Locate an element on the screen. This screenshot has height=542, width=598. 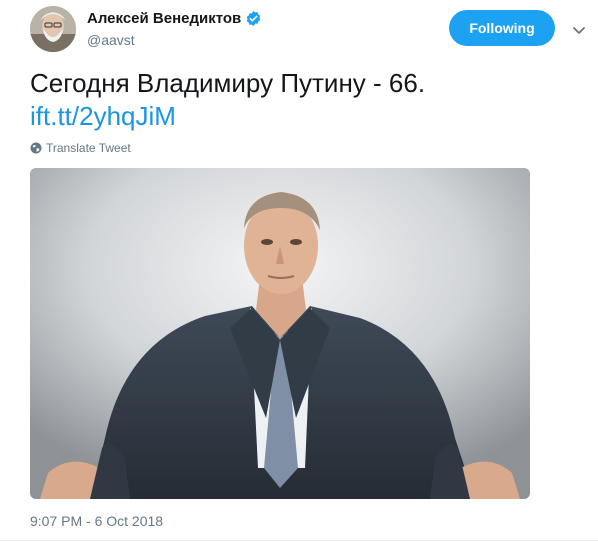
divider is located at coordinates (299, 540).